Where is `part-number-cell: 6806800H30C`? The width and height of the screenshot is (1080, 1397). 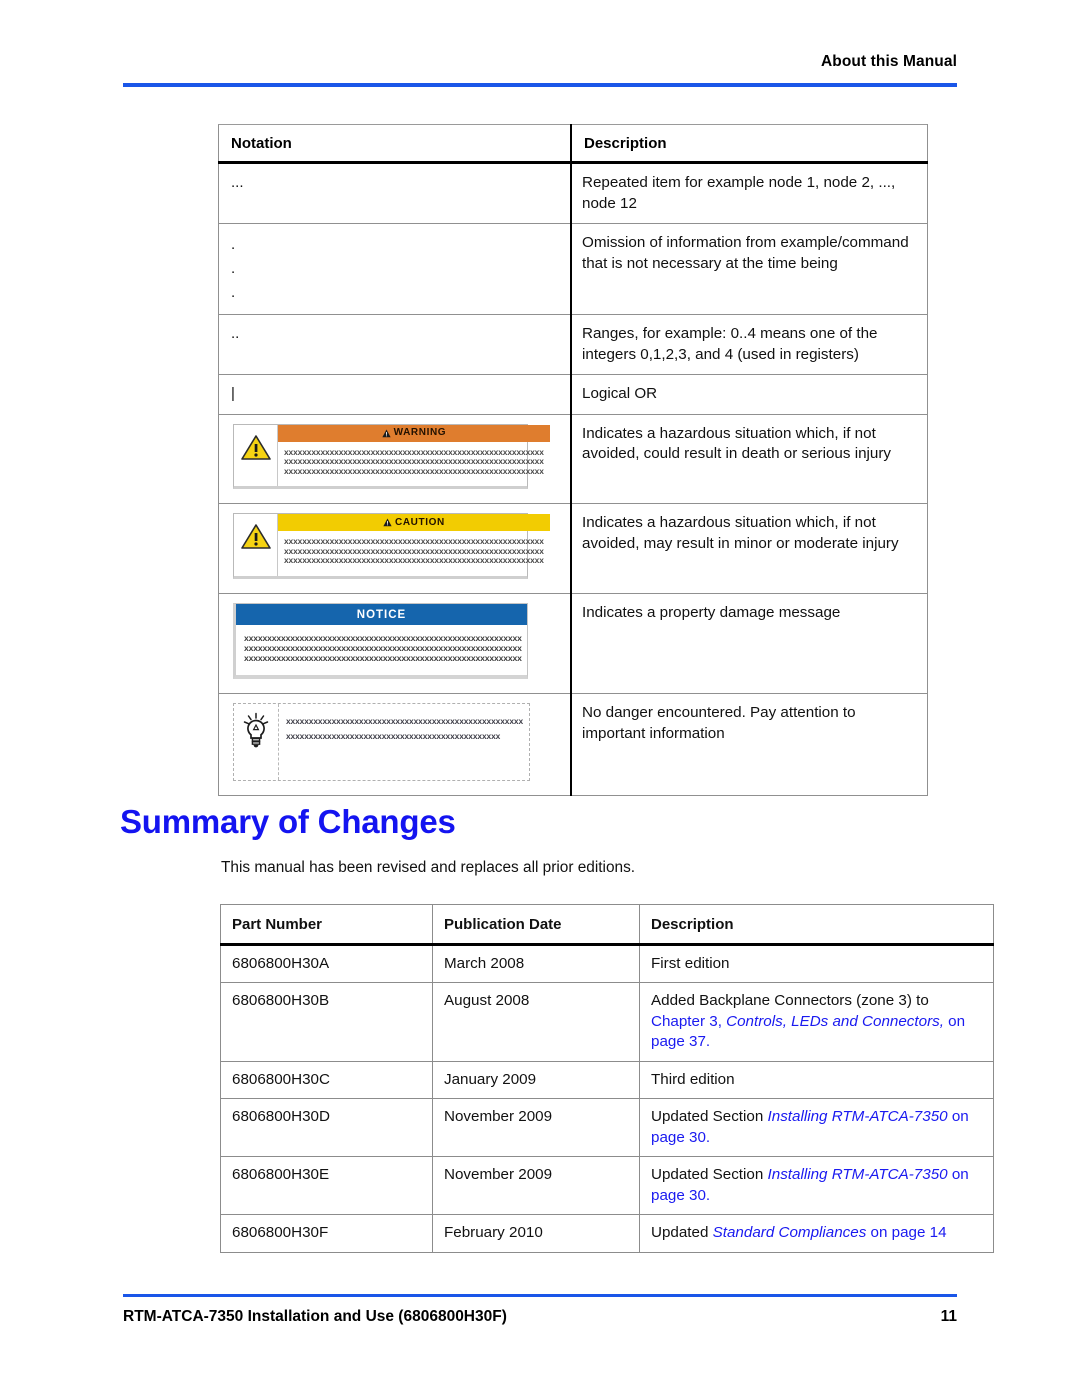
part-number-cell: 6806800H30C is located at coordinates (326, 1079).